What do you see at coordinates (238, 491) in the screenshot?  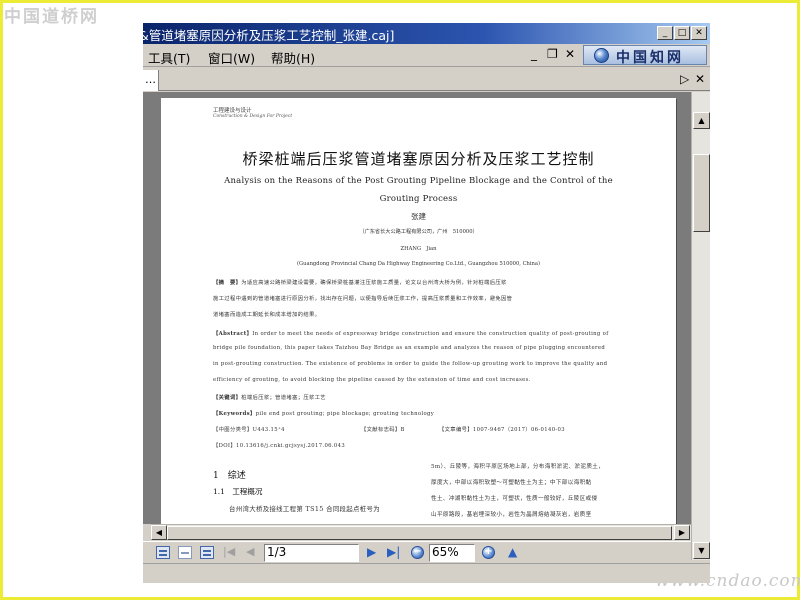 I see `section-heading-1-1: 1.1 工程概况` at bounding box center [238, 491].